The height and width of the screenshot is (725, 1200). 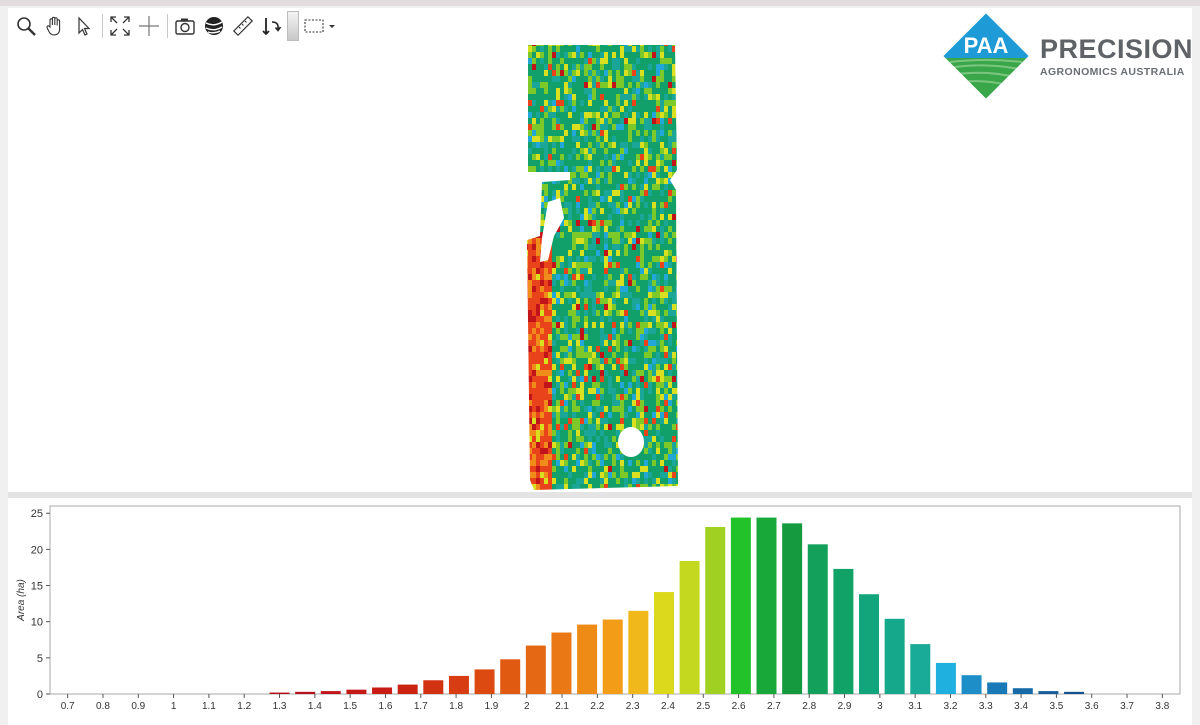 I want to click on globe-icon, so click(x=213, y=26).